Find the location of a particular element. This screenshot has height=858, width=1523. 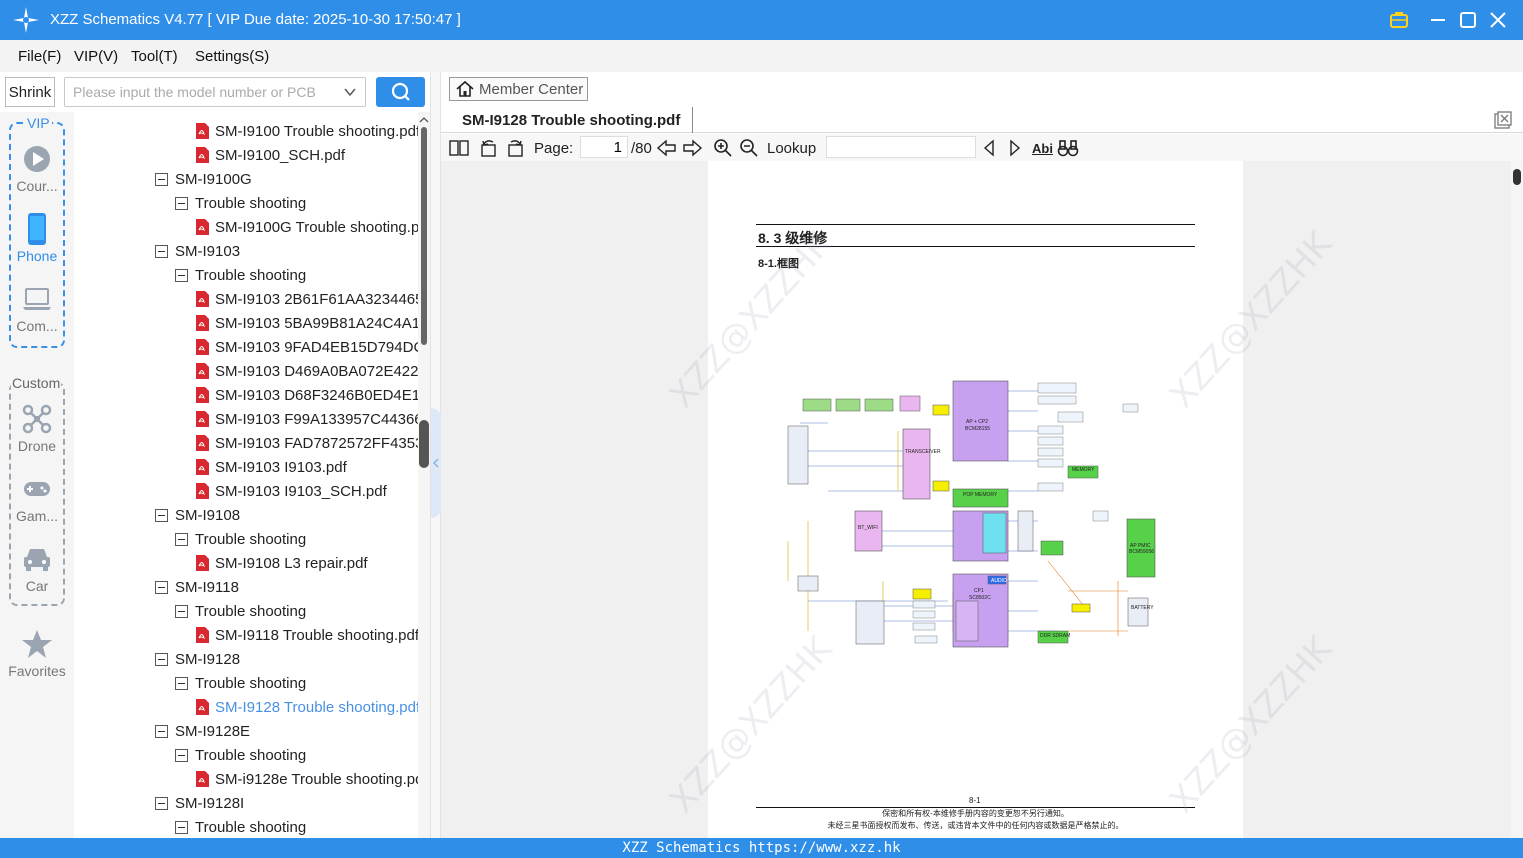

tab-document: SM-I9128 Trouble shooting.pdf is located at coordinates (572, 120).